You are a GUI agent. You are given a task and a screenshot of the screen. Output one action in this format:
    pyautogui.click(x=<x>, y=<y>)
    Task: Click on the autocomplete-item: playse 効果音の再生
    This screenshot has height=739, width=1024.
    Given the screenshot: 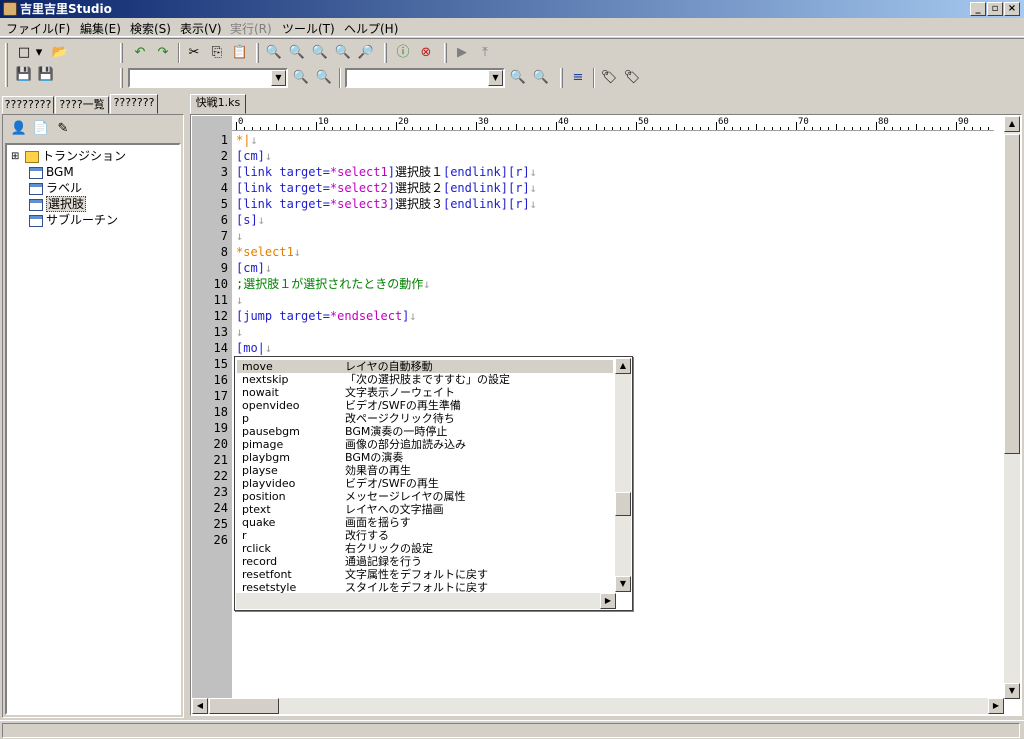 What is the action you would take?
    pyautogui.click(x=425, y=470)
    